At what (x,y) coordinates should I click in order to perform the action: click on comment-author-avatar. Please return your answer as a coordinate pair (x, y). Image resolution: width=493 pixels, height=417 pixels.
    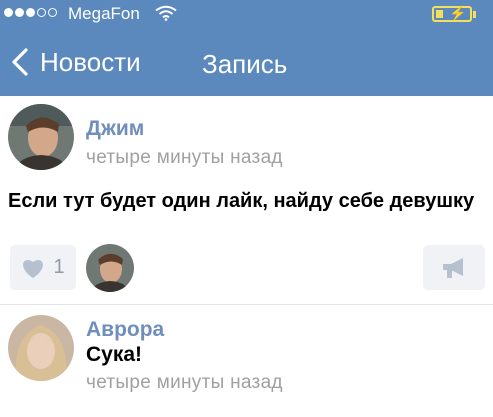
    Looking at the image, I should click on (41, 348).